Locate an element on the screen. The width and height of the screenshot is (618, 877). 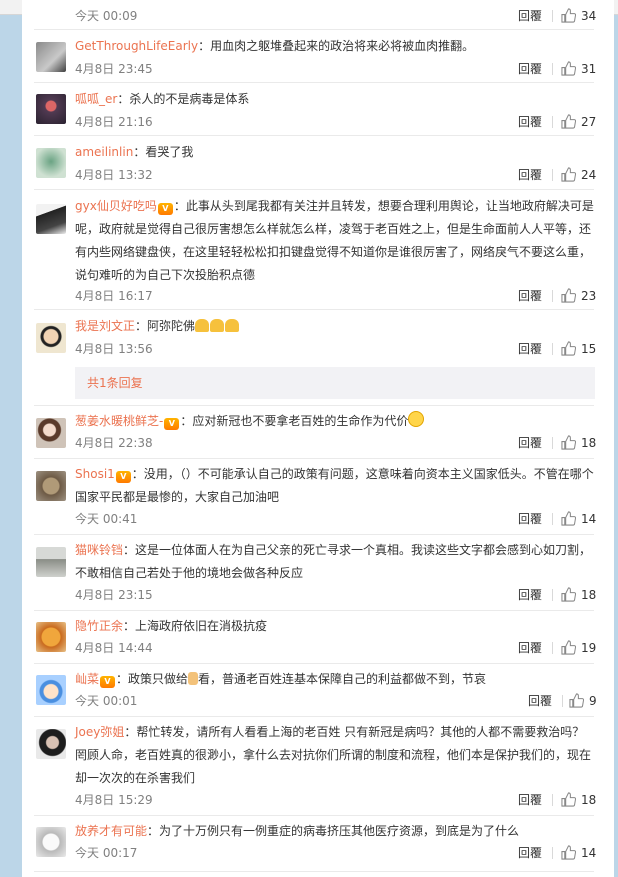
comment-time: 4月8日 21:16 is located at coordinates (114, 122).